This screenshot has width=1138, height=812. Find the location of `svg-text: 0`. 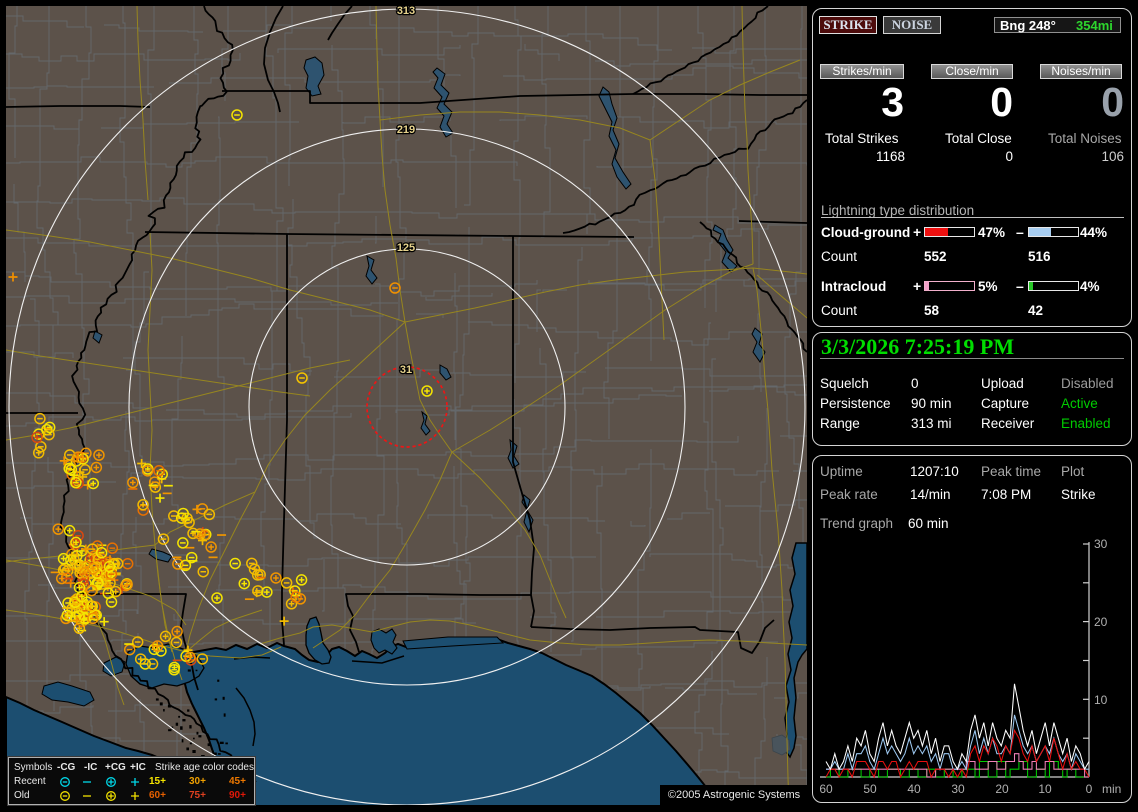

svg-text: 0 is located at coordinates (1089, 789).